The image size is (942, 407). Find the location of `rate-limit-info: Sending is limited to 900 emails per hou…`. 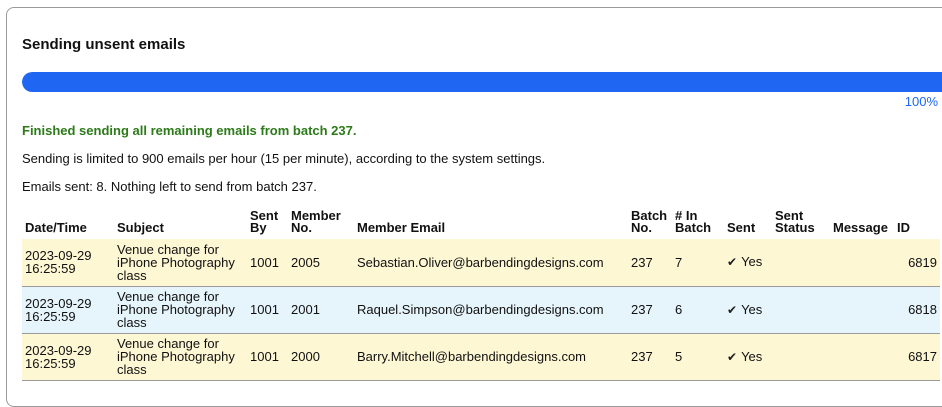

rate-limit-info: Sending is limited to 900 emails per hou… is located at coordinates (284, 158).